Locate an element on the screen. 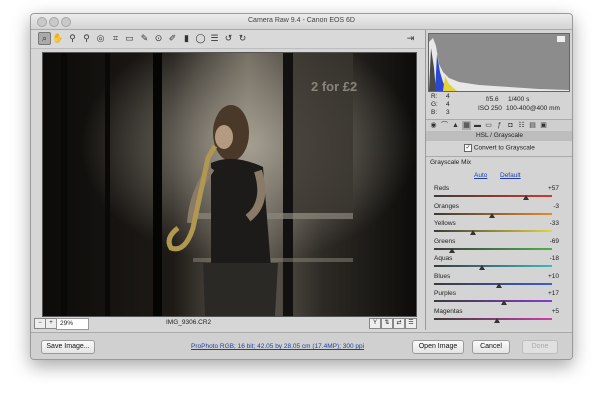 The width and height of the screenshot is (600, 403). slider-greens: Greens -69 is located at coordinates (501, 246).